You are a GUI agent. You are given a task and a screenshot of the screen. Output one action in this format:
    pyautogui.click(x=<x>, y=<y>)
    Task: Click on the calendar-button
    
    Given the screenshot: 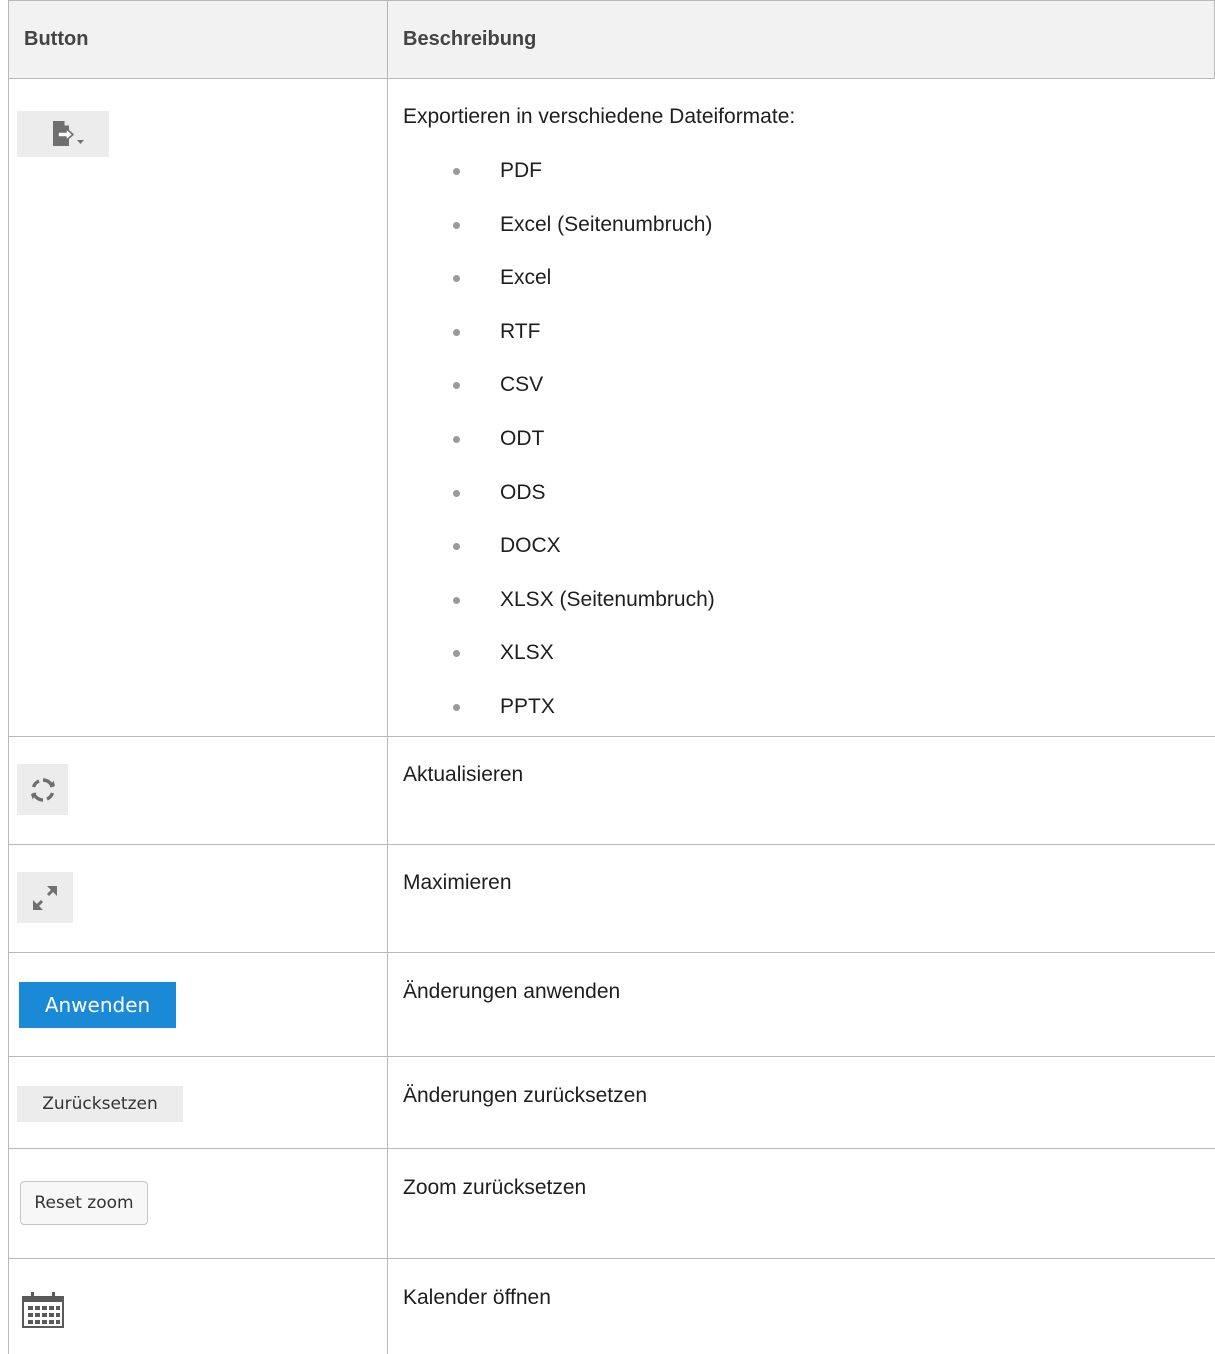 What is the action you would take?
    pyautogui.click(x=43, y=1309)
    